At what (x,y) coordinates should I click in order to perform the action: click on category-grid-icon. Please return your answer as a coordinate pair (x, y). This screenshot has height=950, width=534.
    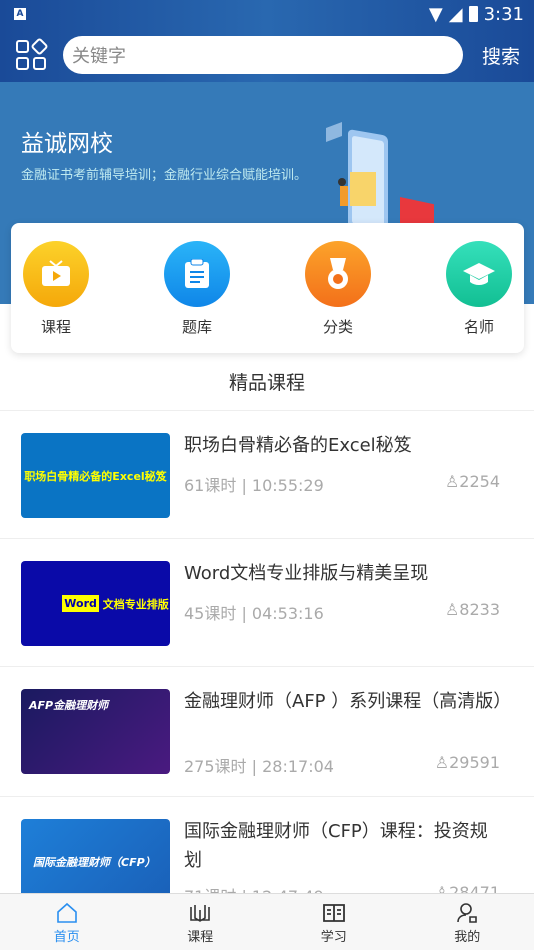
    Looking at the image, I should click on (31, 54).